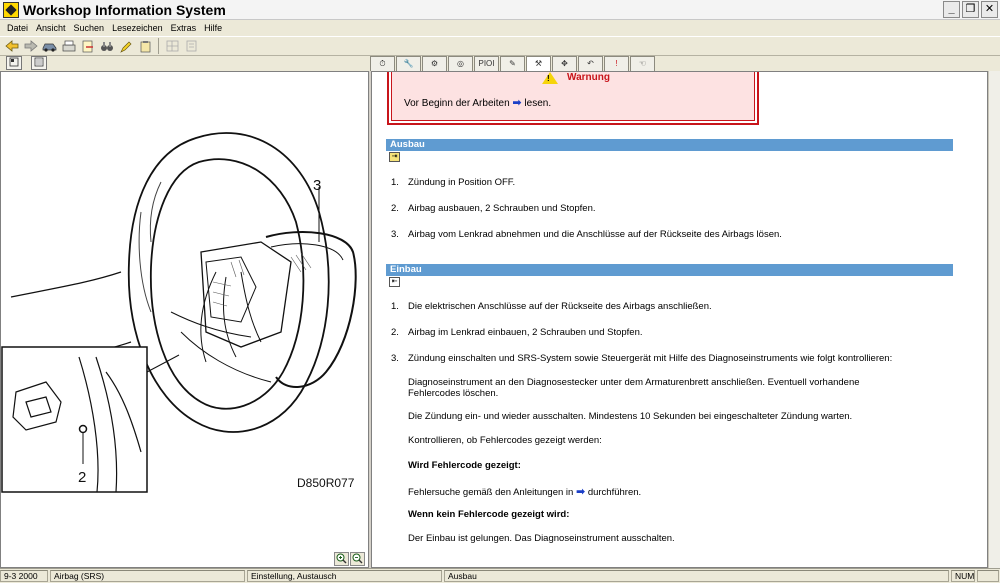 The height and width of the screenshot is (583, 1000). Describe the element at coordinates (14, 63) in the screenshot. I see `show-figure-button` at that location.